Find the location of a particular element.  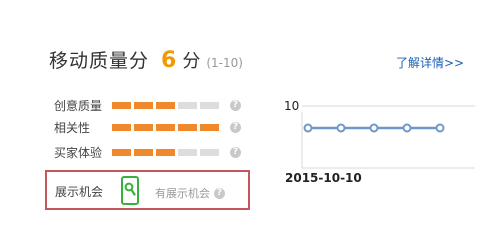

metric-row: 创意质量? is located at coordinates (147, 105).